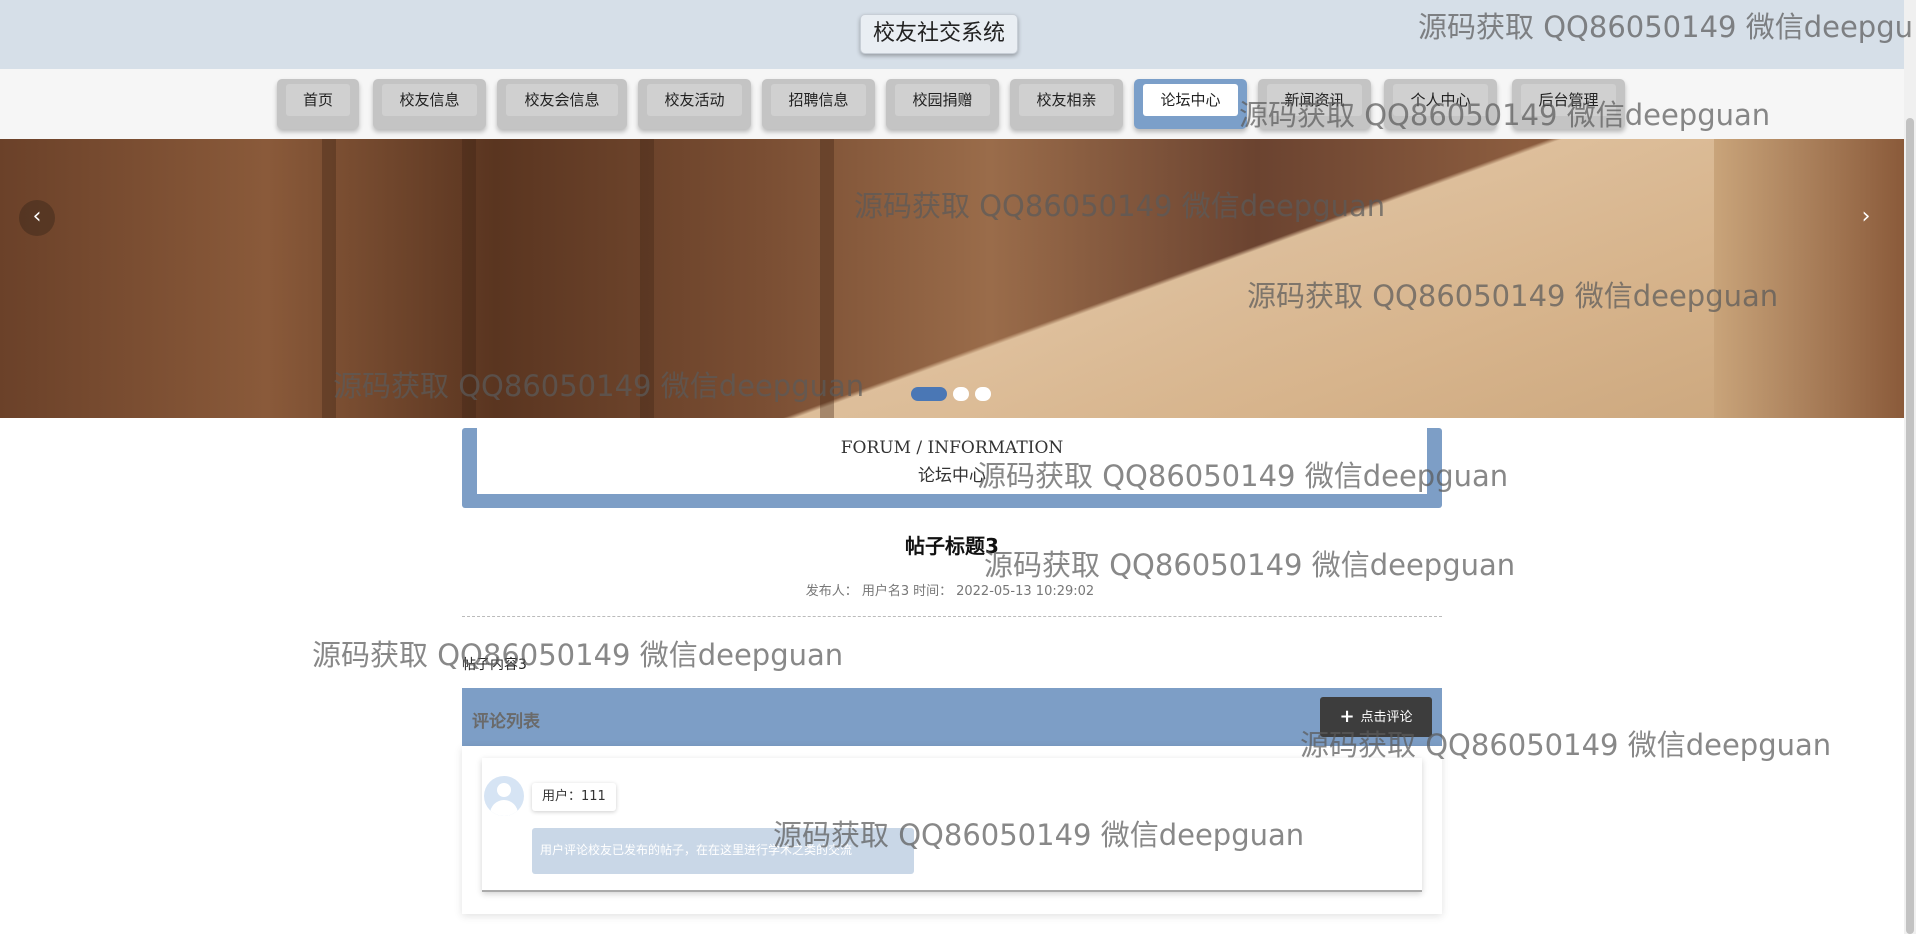  I want to click on comment-user-name: 111, so click(593, 796).